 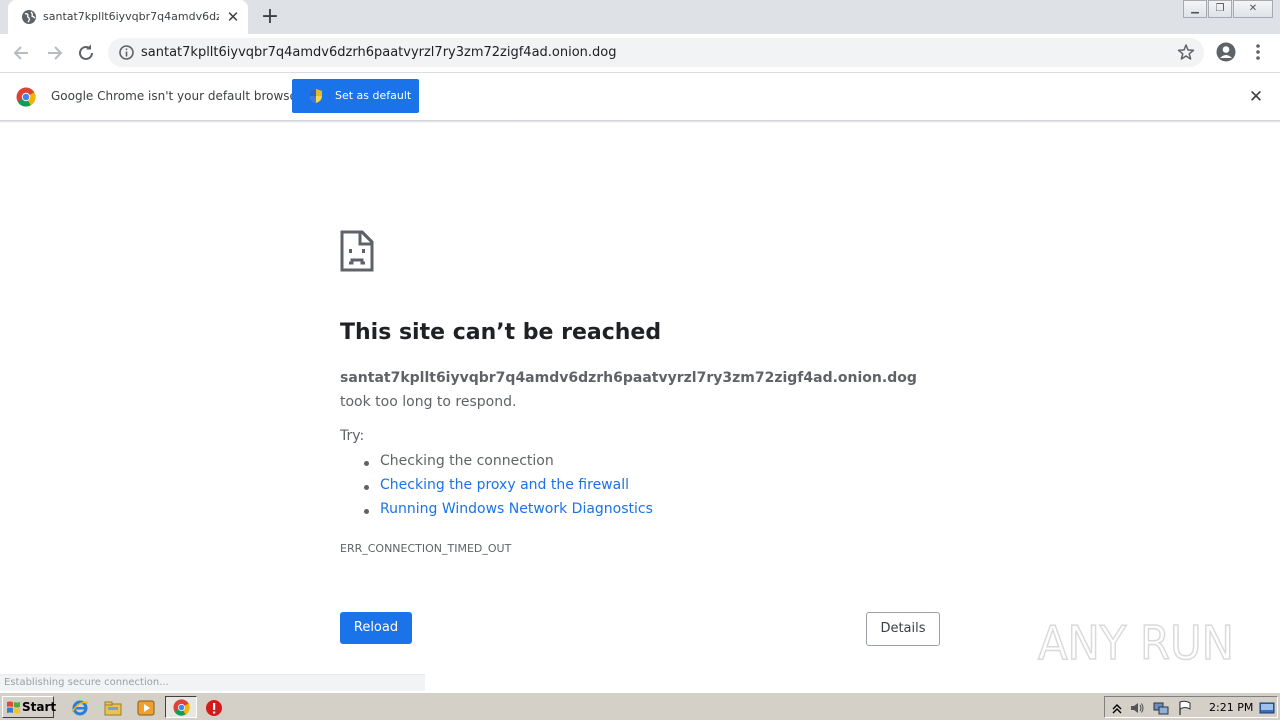 I want to click on taskbar-clock: 2:21 PM, so click(x=1231, y=707).